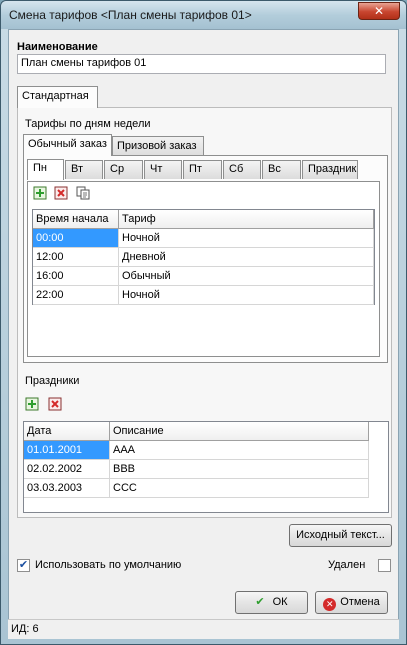 The width and height of the screenshot is (407, 645). Describe the element at coordinates (57, 97) in the screenshot. I see `tab-standard: Стандартная` at that location.